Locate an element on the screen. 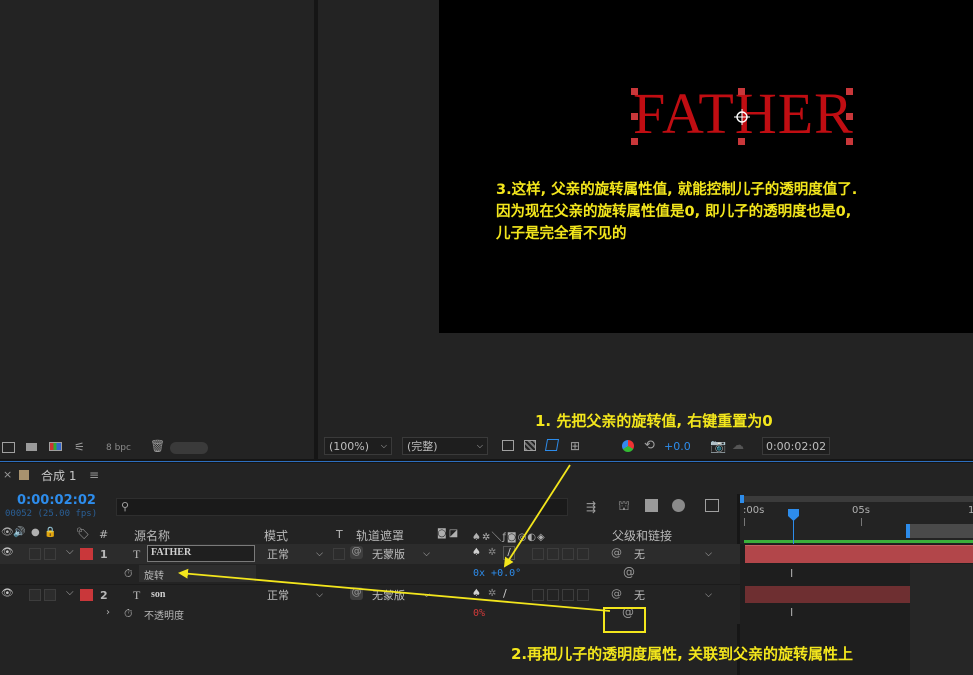 This screenshot has width=973, height=675. annotation-arrows is located at coordinates (394, 538).